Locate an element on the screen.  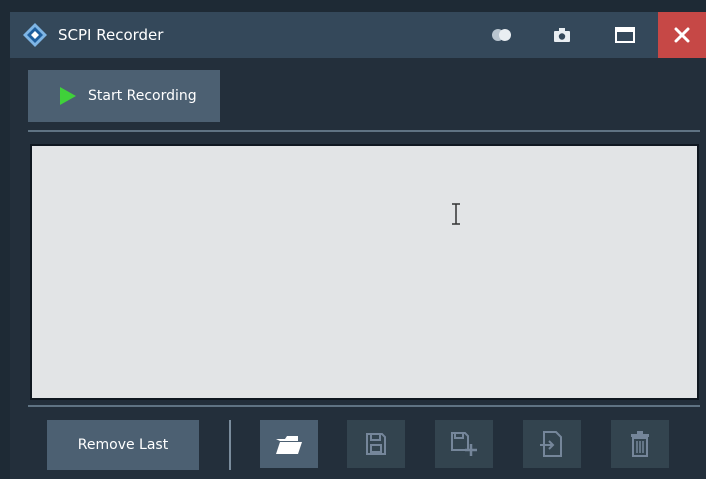
export-icon is located at coordinates (551, 444).